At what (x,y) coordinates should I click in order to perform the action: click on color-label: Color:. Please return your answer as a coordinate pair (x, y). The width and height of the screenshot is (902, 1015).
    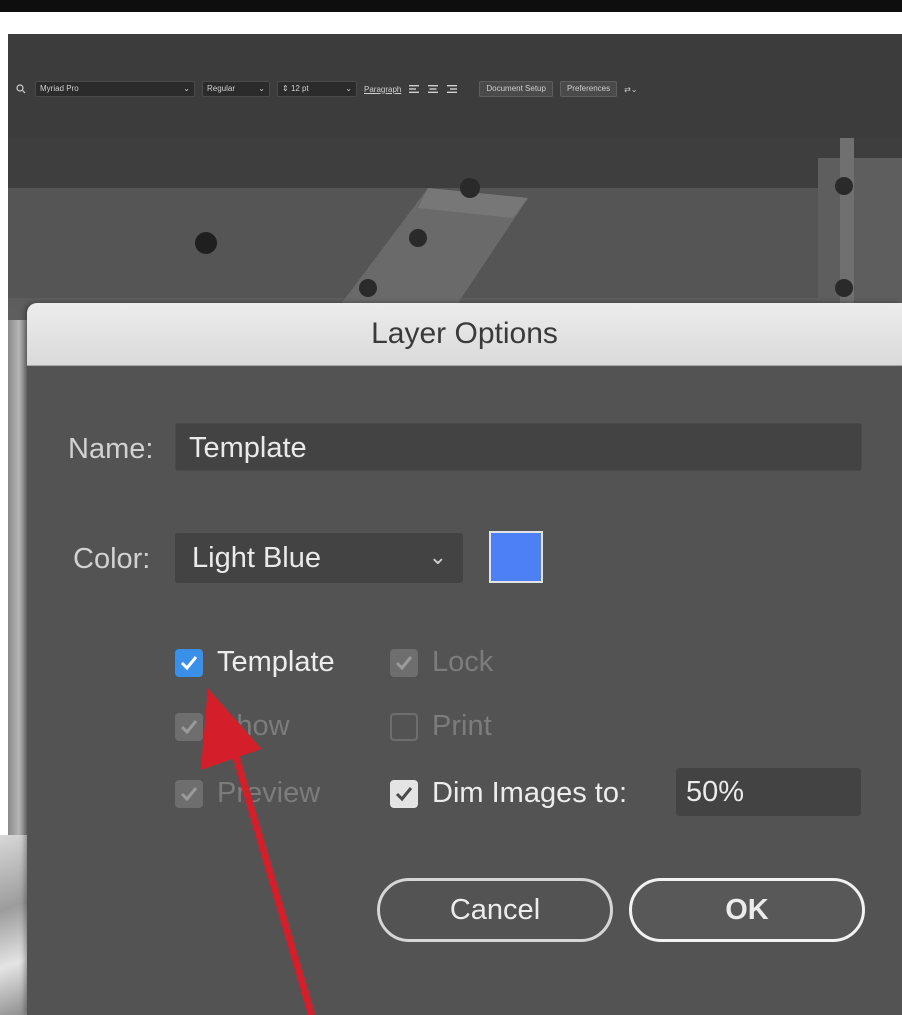
    Looking at the image, I should click on (112, 559).